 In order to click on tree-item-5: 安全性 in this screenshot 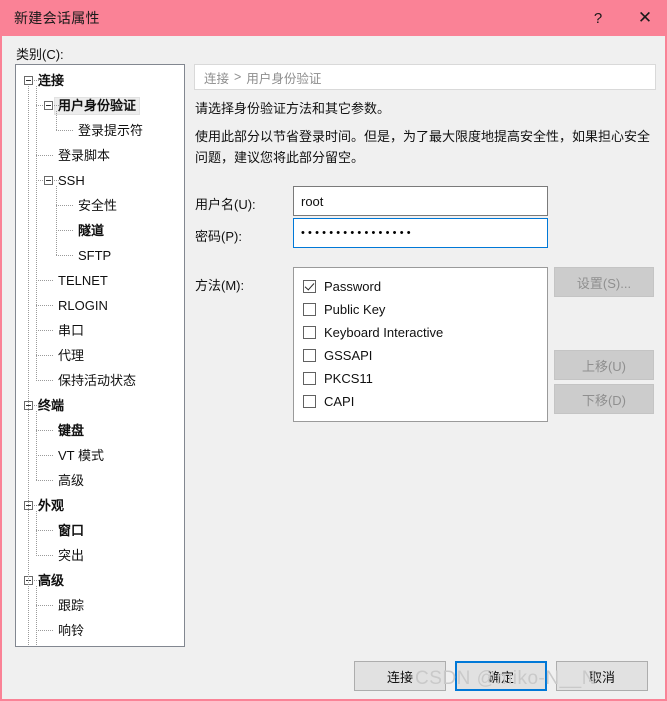, I will do `click(100, 205)`.